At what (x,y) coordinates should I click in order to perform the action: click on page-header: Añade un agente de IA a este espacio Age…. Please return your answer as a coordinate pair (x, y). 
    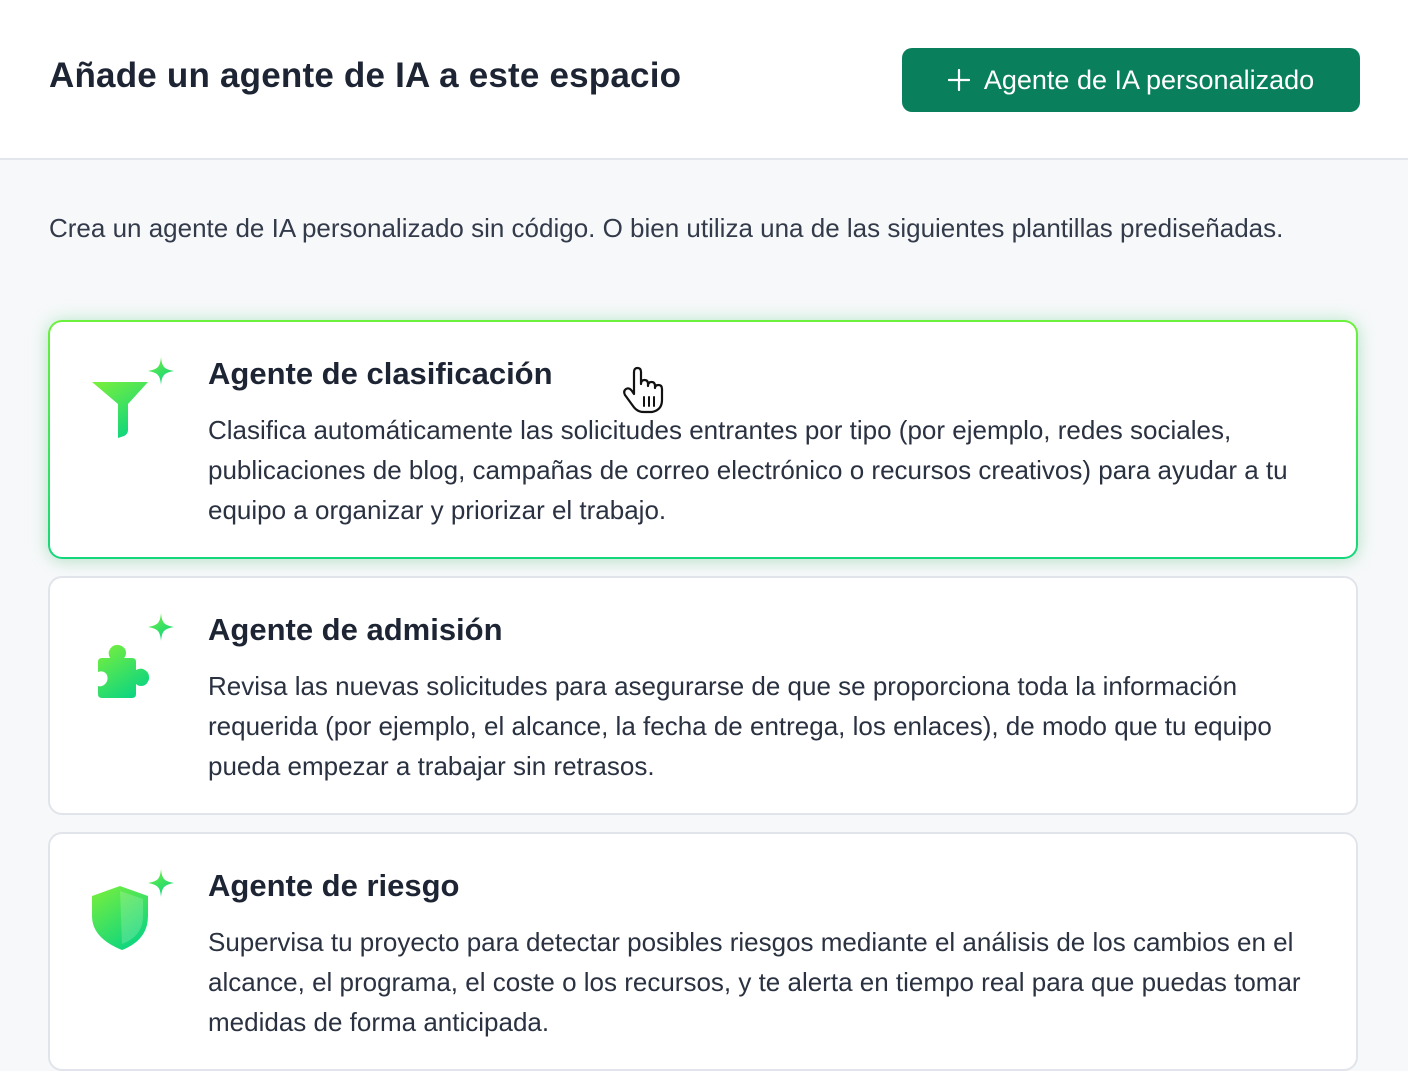
    Looking at the image, I should click on (704, 80).